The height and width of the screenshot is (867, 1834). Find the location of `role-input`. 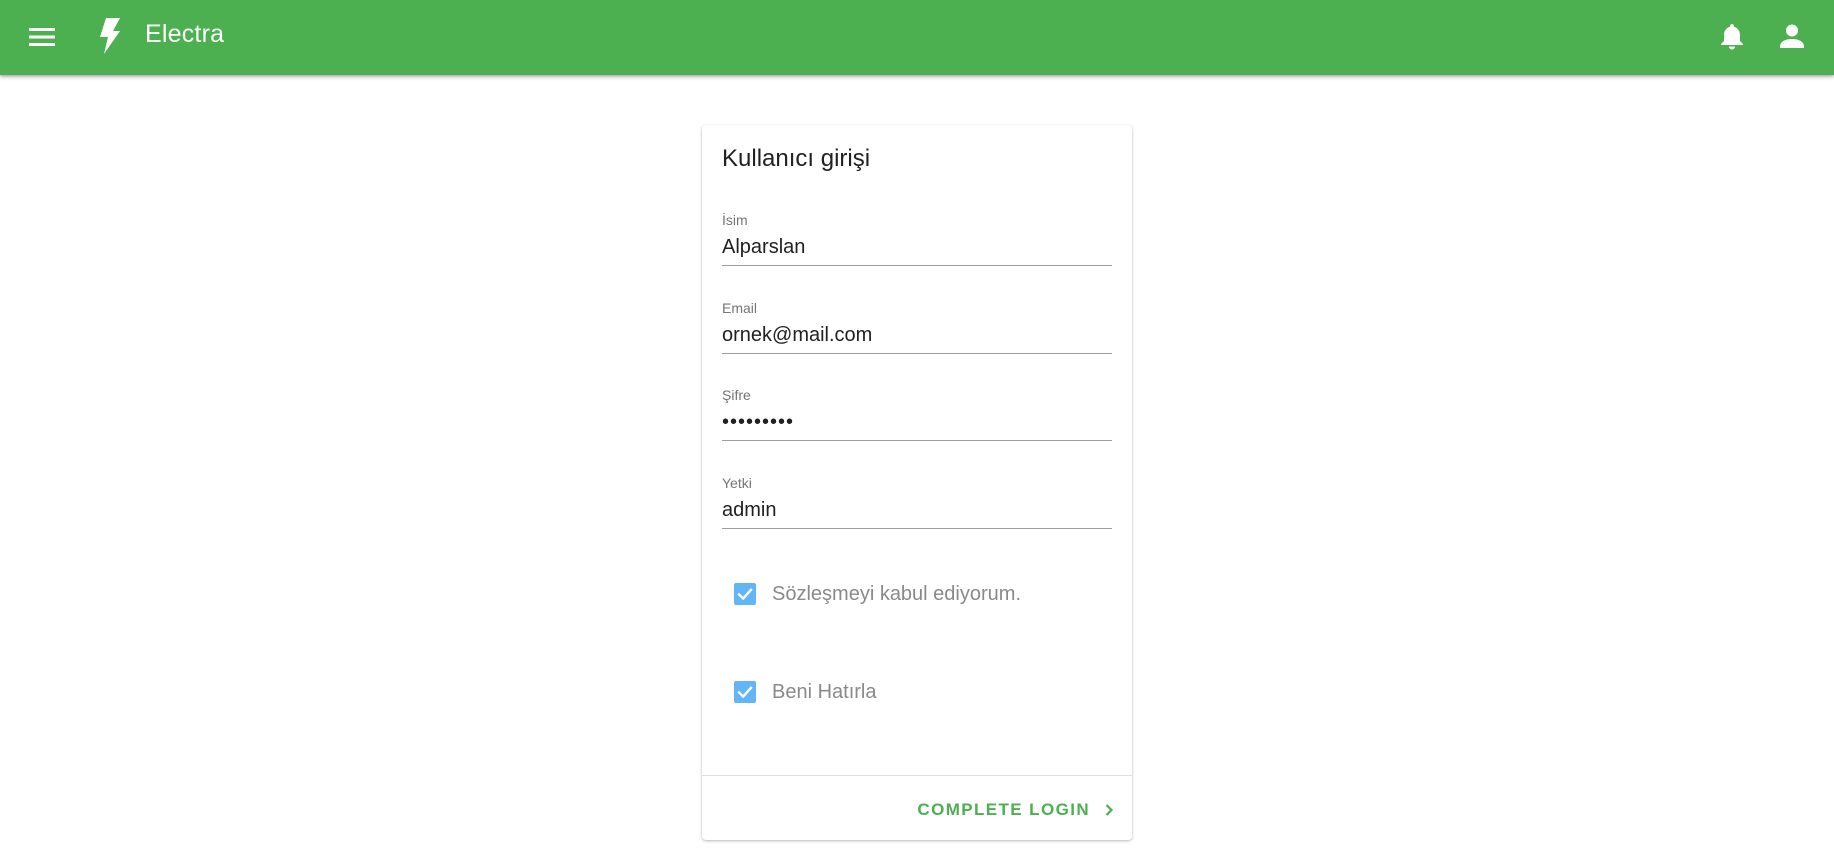

role-input is located at coordinates (917, 510).